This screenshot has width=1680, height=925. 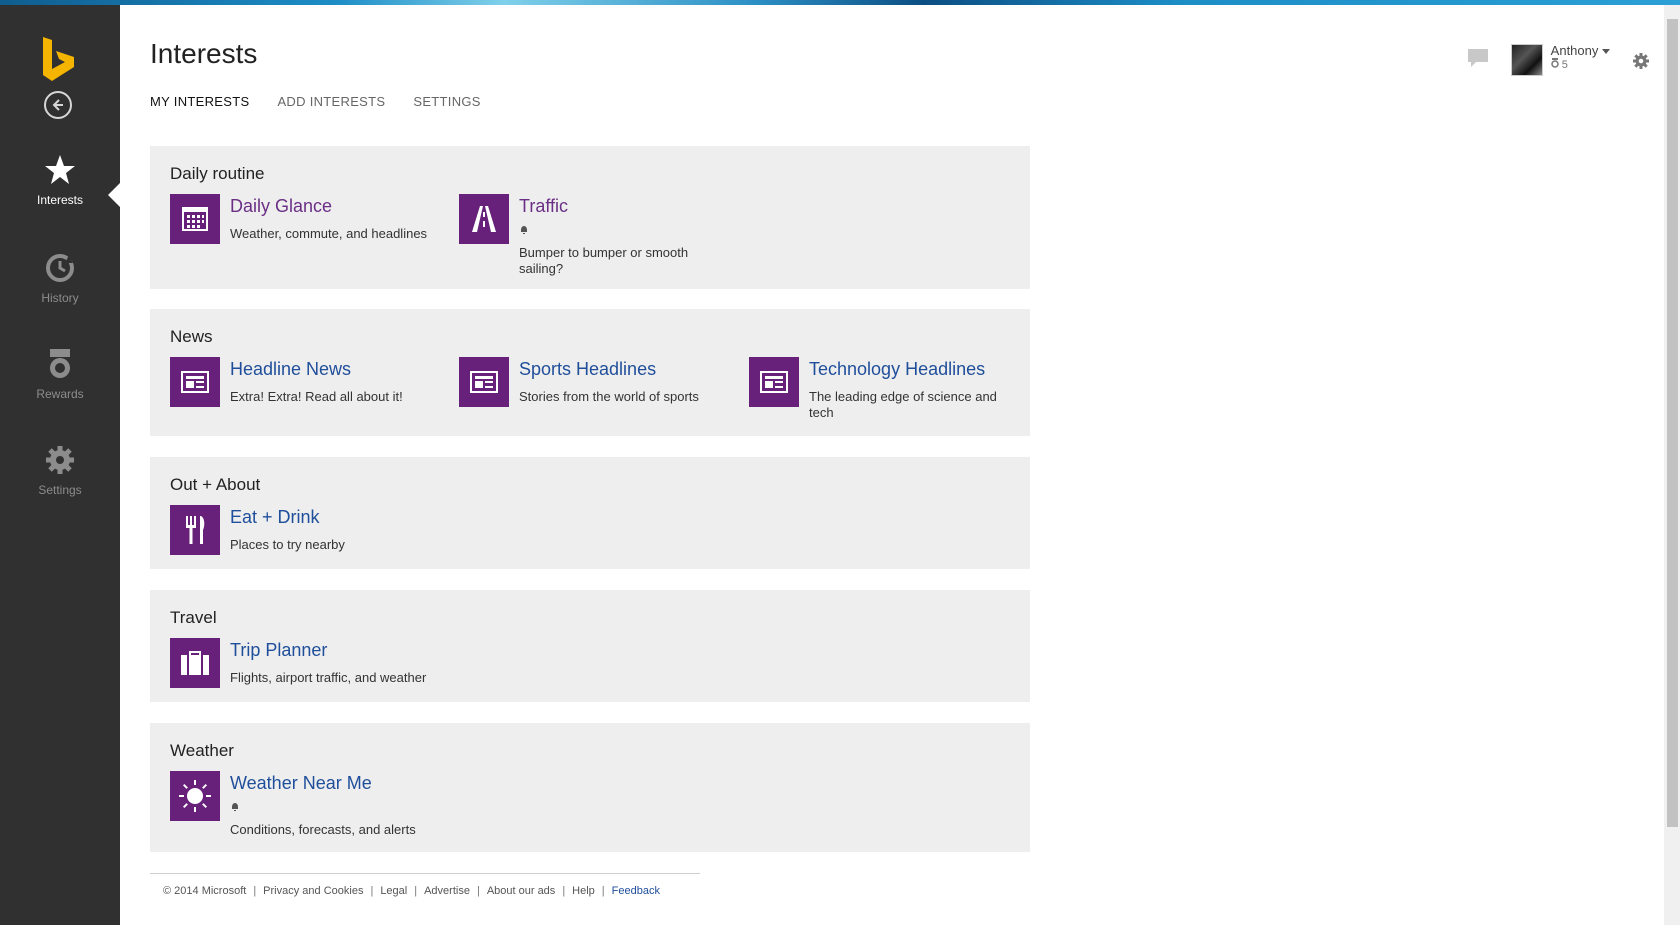 What do you see at coordinates (287, 544) in the screenshot?
I see `tile-description: Places to try nearby` at bounding box center [287, 544].